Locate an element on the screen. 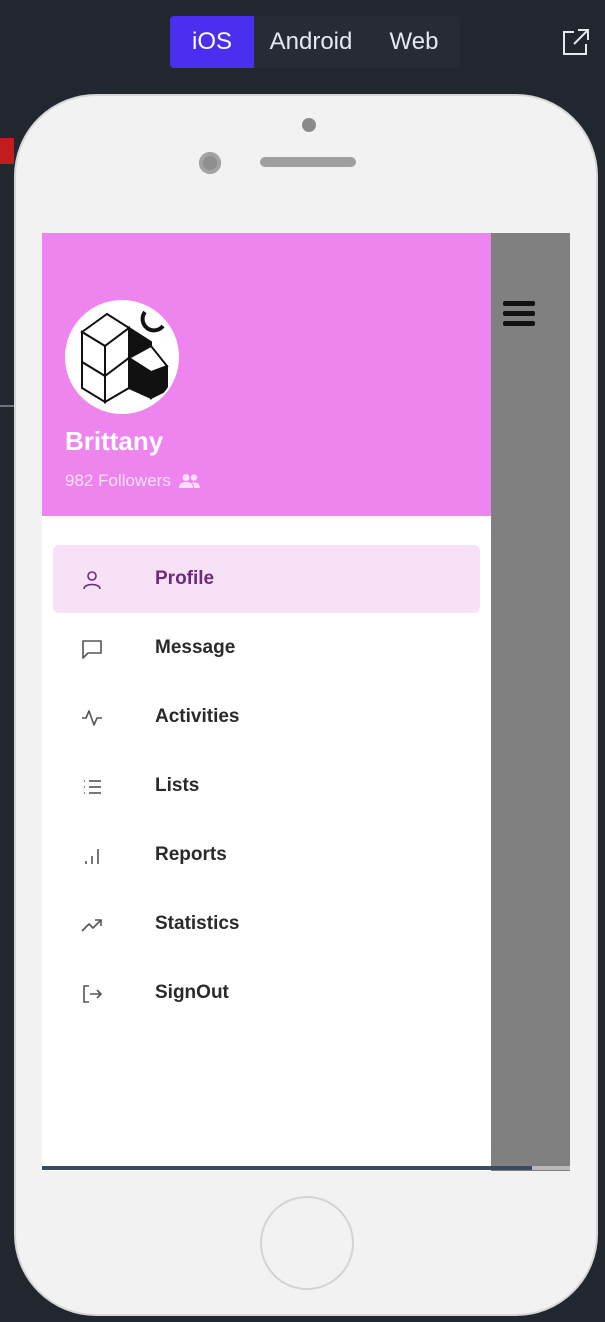 The image size is (605, 1322). menu-item-message: Message is located at coordinates (266, 648).